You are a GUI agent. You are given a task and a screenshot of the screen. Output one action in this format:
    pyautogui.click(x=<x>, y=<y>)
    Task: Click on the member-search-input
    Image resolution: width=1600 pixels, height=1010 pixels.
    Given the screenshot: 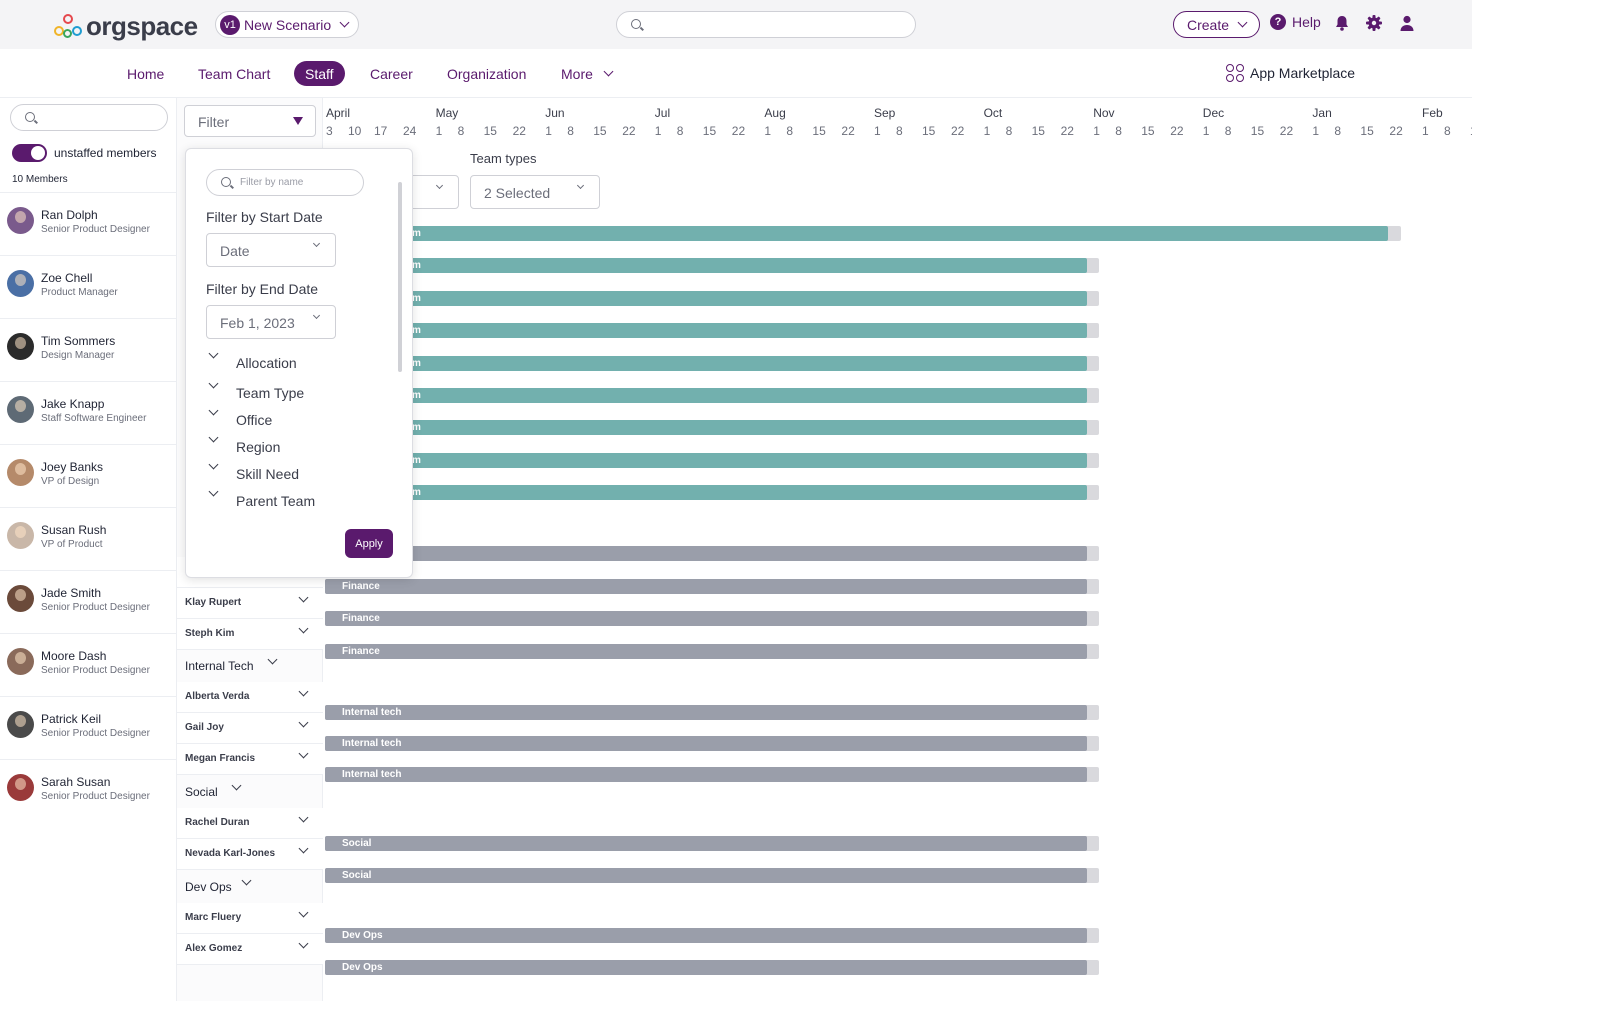 What is the action you would take?
    pyautogui.click(x=89, y=117)
    